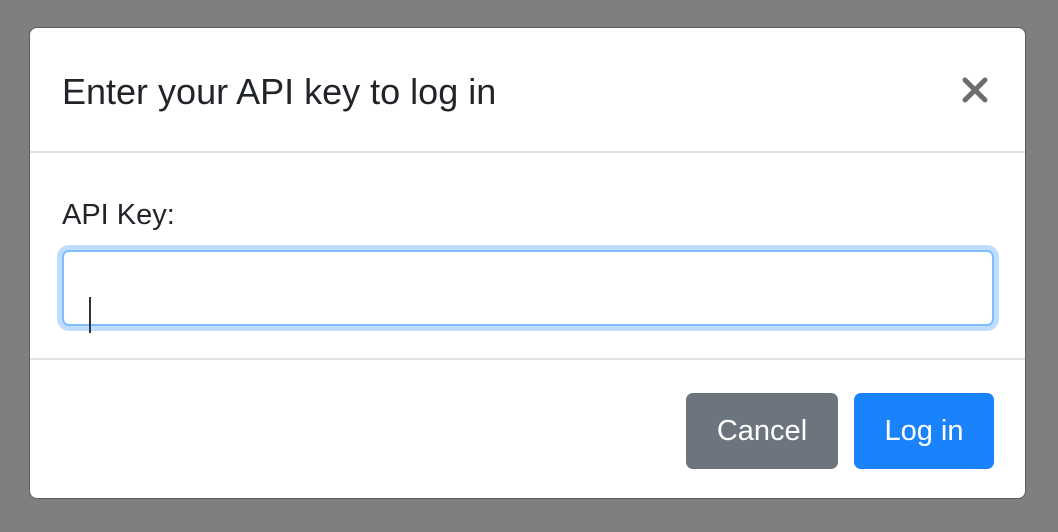 Image resolution: width=1058 pixels, height=532 pixels. I want to click on login-button: Log in, so click(924, 431).